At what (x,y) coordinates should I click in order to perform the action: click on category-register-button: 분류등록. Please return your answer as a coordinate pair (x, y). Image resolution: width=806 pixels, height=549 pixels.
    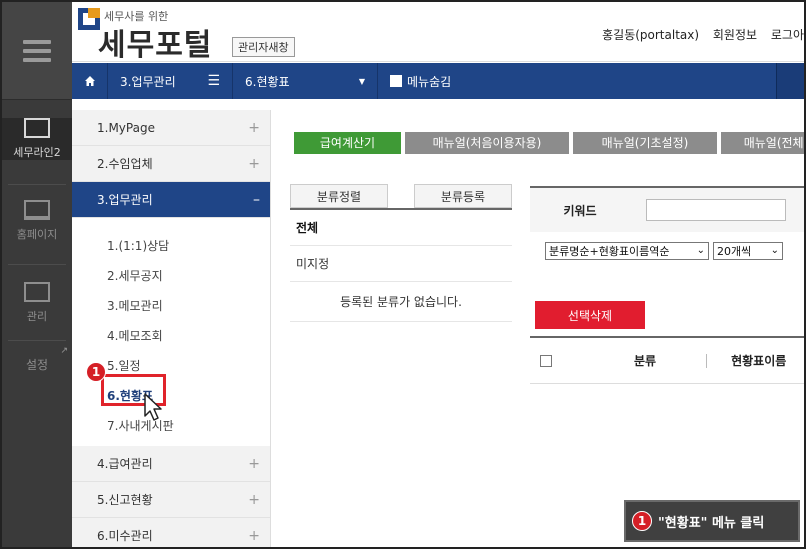
    Looking at the image, I should click on (463, 196).